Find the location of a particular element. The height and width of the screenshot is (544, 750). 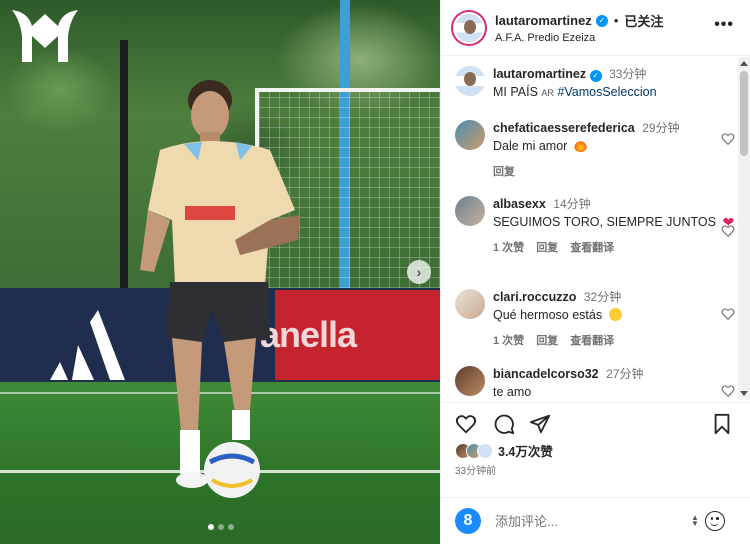

carousel-indicator is located at coordinates (221, 527).